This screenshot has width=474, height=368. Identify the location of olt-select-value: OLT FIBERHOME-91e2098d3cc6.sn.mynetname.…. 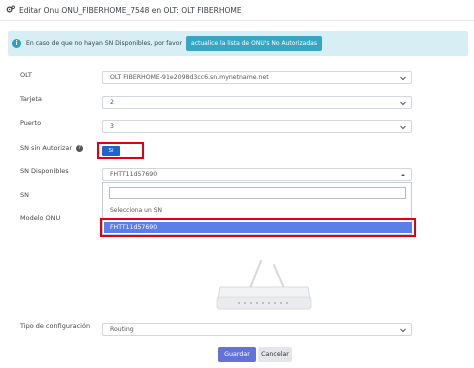
(189, 77).